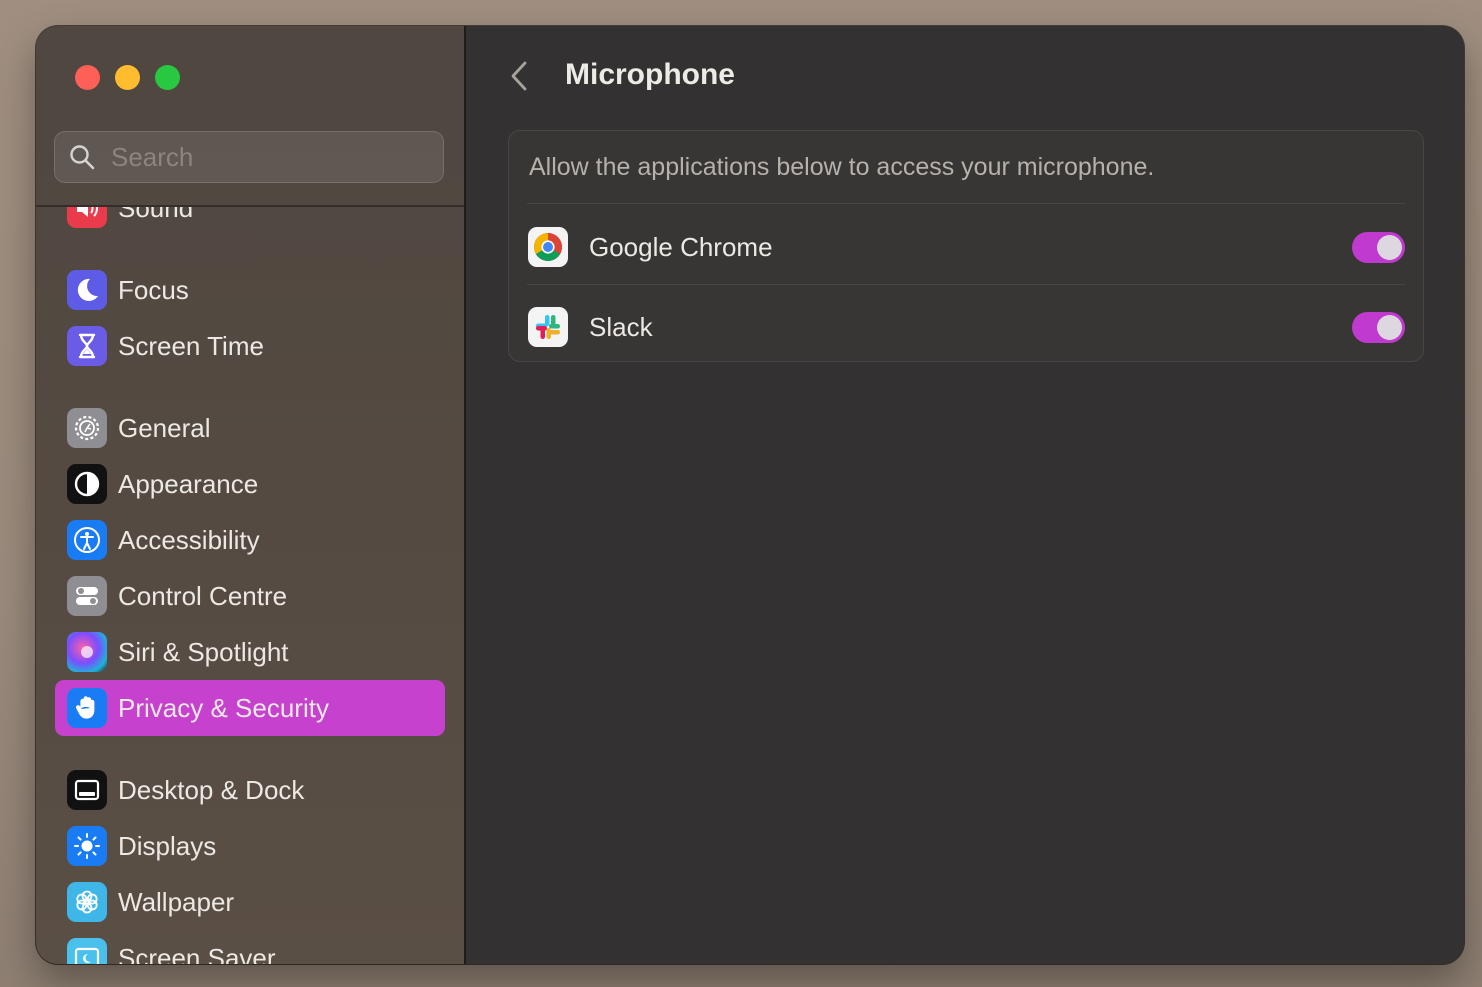 The width and height of the screenshot is (1482, 987). I want to click on sidebar-item-label: Control Centre, so click(202, 596).